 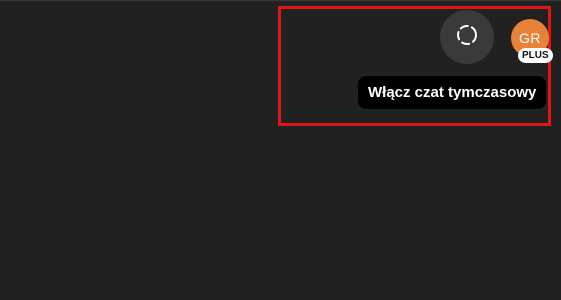 What do you see at coordinates (530, 38) in the screenshot?
I see `avatar-initials: GR` at bounding box center [530, 38].